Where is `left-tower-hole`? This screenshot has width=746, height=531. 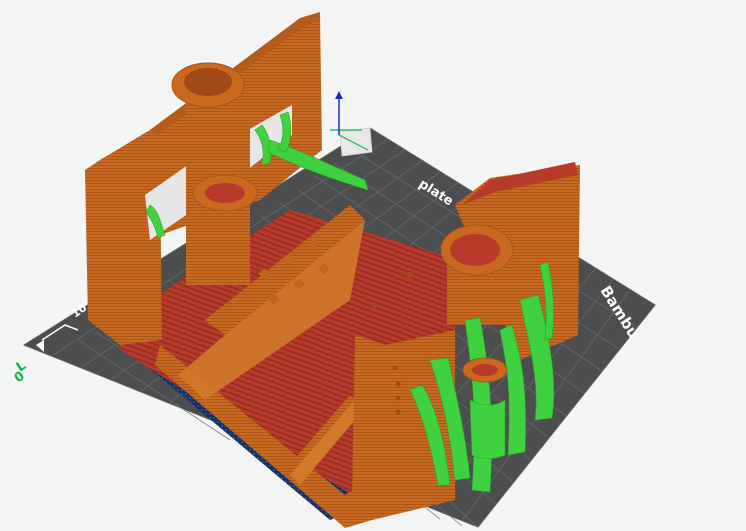 left-tower-hole is located at coordinates (208, 82).